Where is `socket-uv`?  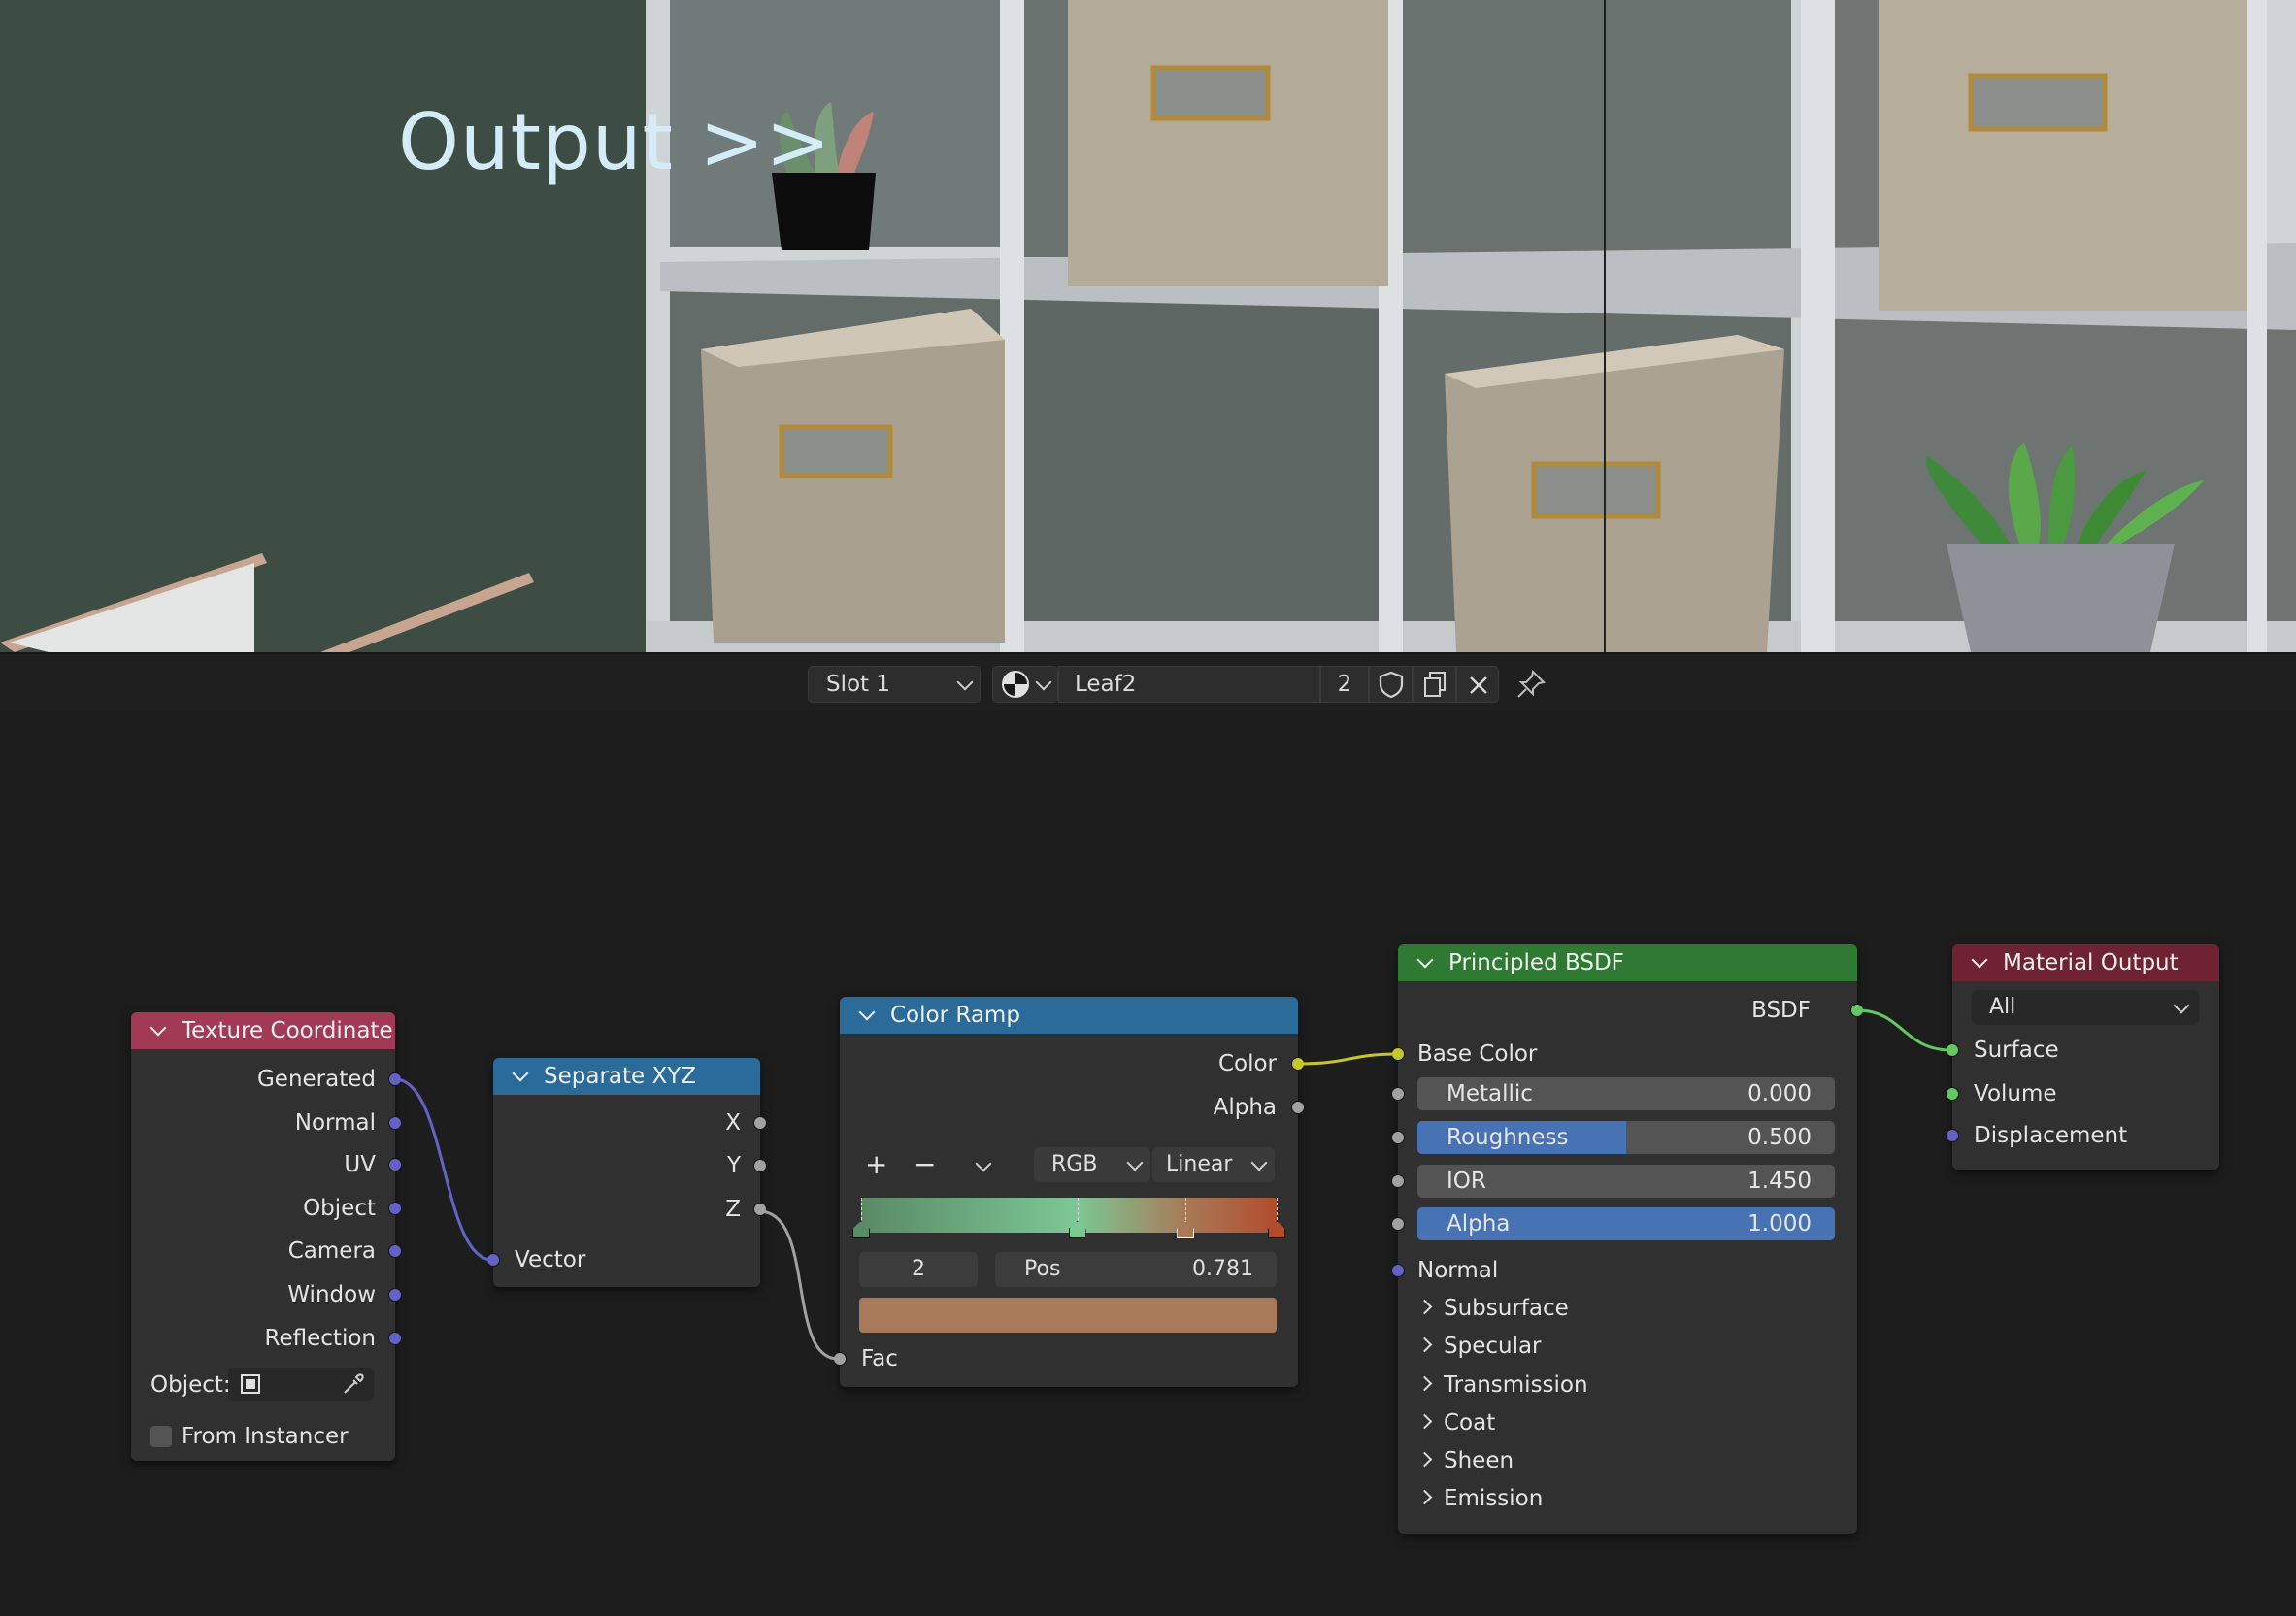
socket-uv is located at coordinates (395, 1164).